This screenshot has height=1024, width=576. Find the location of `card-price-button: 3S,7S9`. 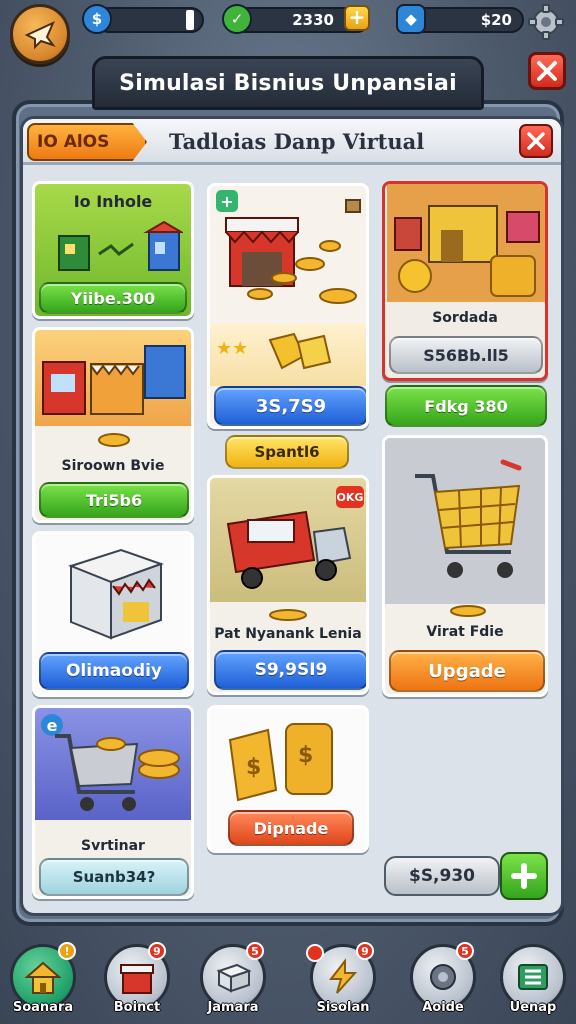

card-price-button: 3S,7S9 is located at coordinates (290, 406).